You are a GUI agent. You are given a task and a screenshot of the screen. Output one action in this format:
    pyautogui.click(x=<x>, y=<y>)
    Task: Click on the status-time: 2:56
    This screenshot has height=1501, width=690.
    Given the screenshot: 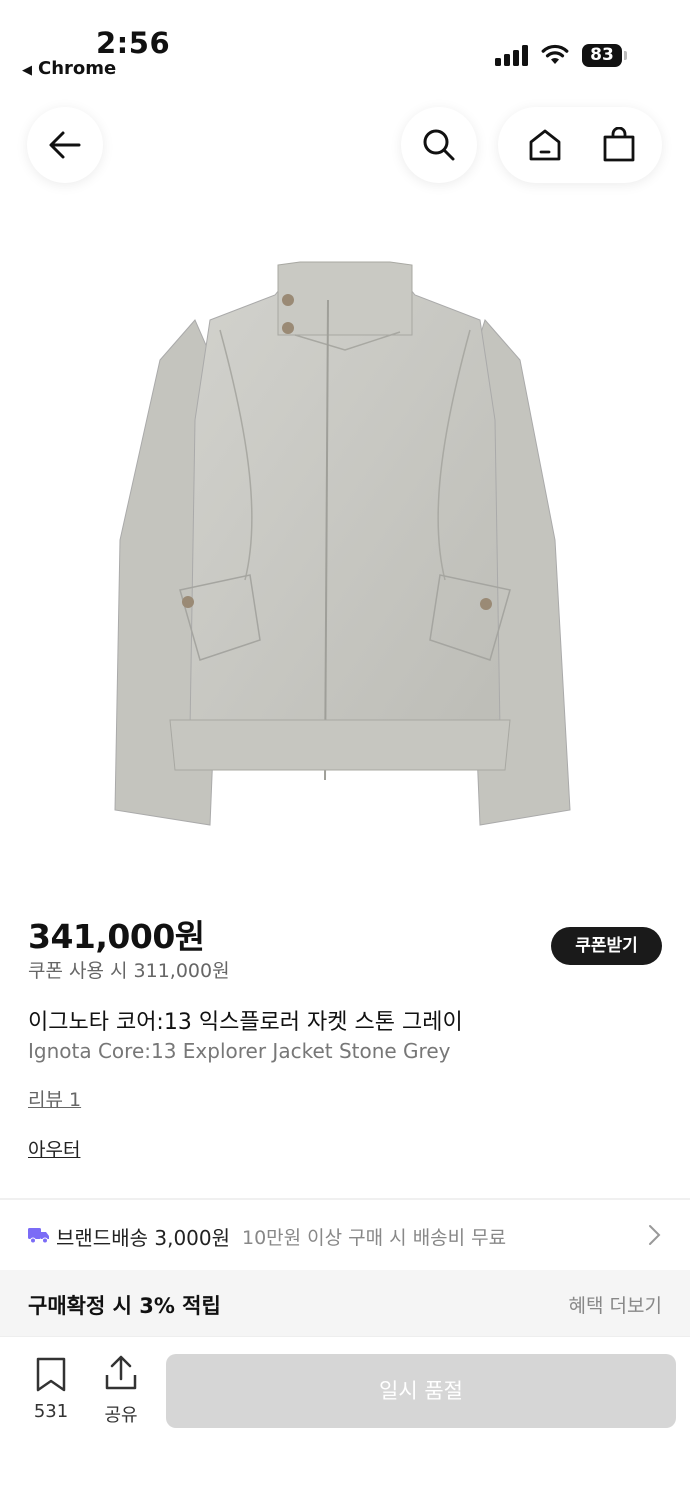 What is the action you would take?
    pyautogui.click(x=133, y=43)
    